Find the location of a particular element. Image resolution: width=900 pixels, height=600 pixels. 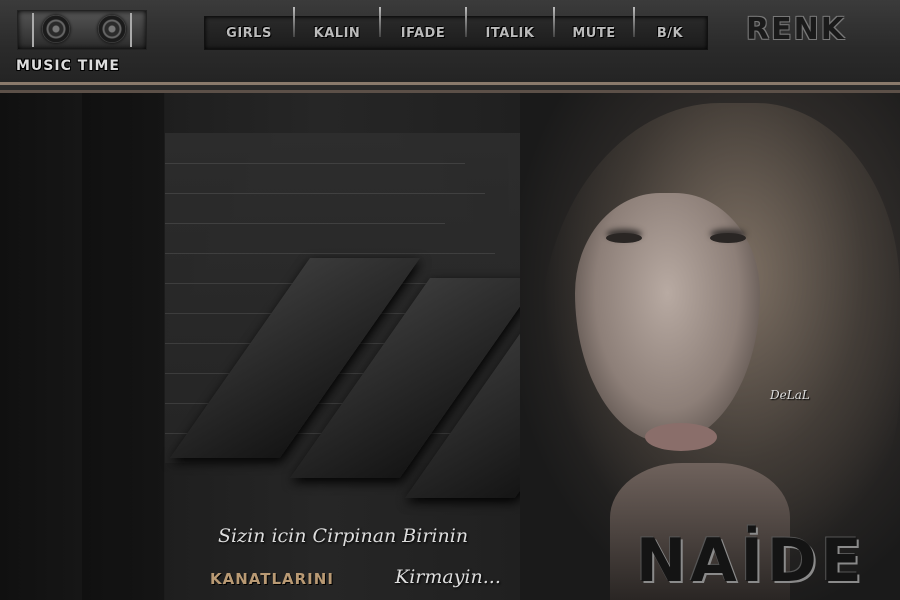

nav-bar: GIRLS KALIN IFADE ITALIK MUTE B/K is located at coordinates (456, 28).